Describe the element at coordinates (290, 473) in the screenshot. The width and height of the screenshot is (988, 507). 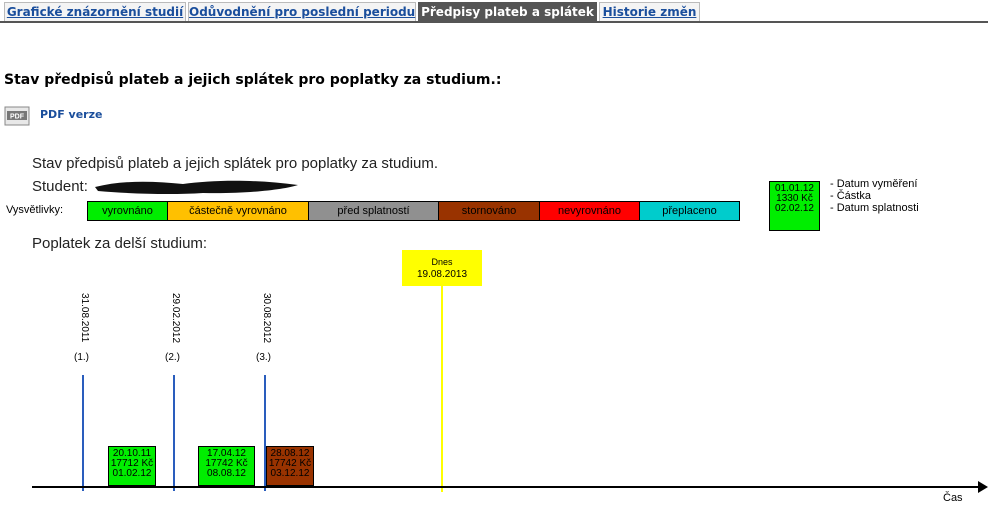
I see `payment-line: 03.12.12` at that location.